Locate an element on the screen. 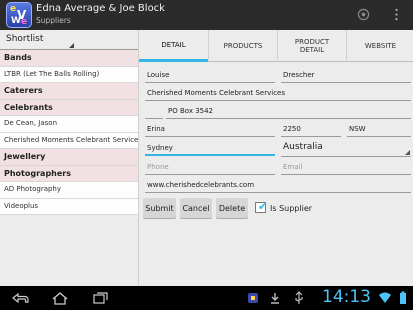 The height and width of the screenshot is (310, 413). category-label: Caterers is located at coordinates (23, 90).